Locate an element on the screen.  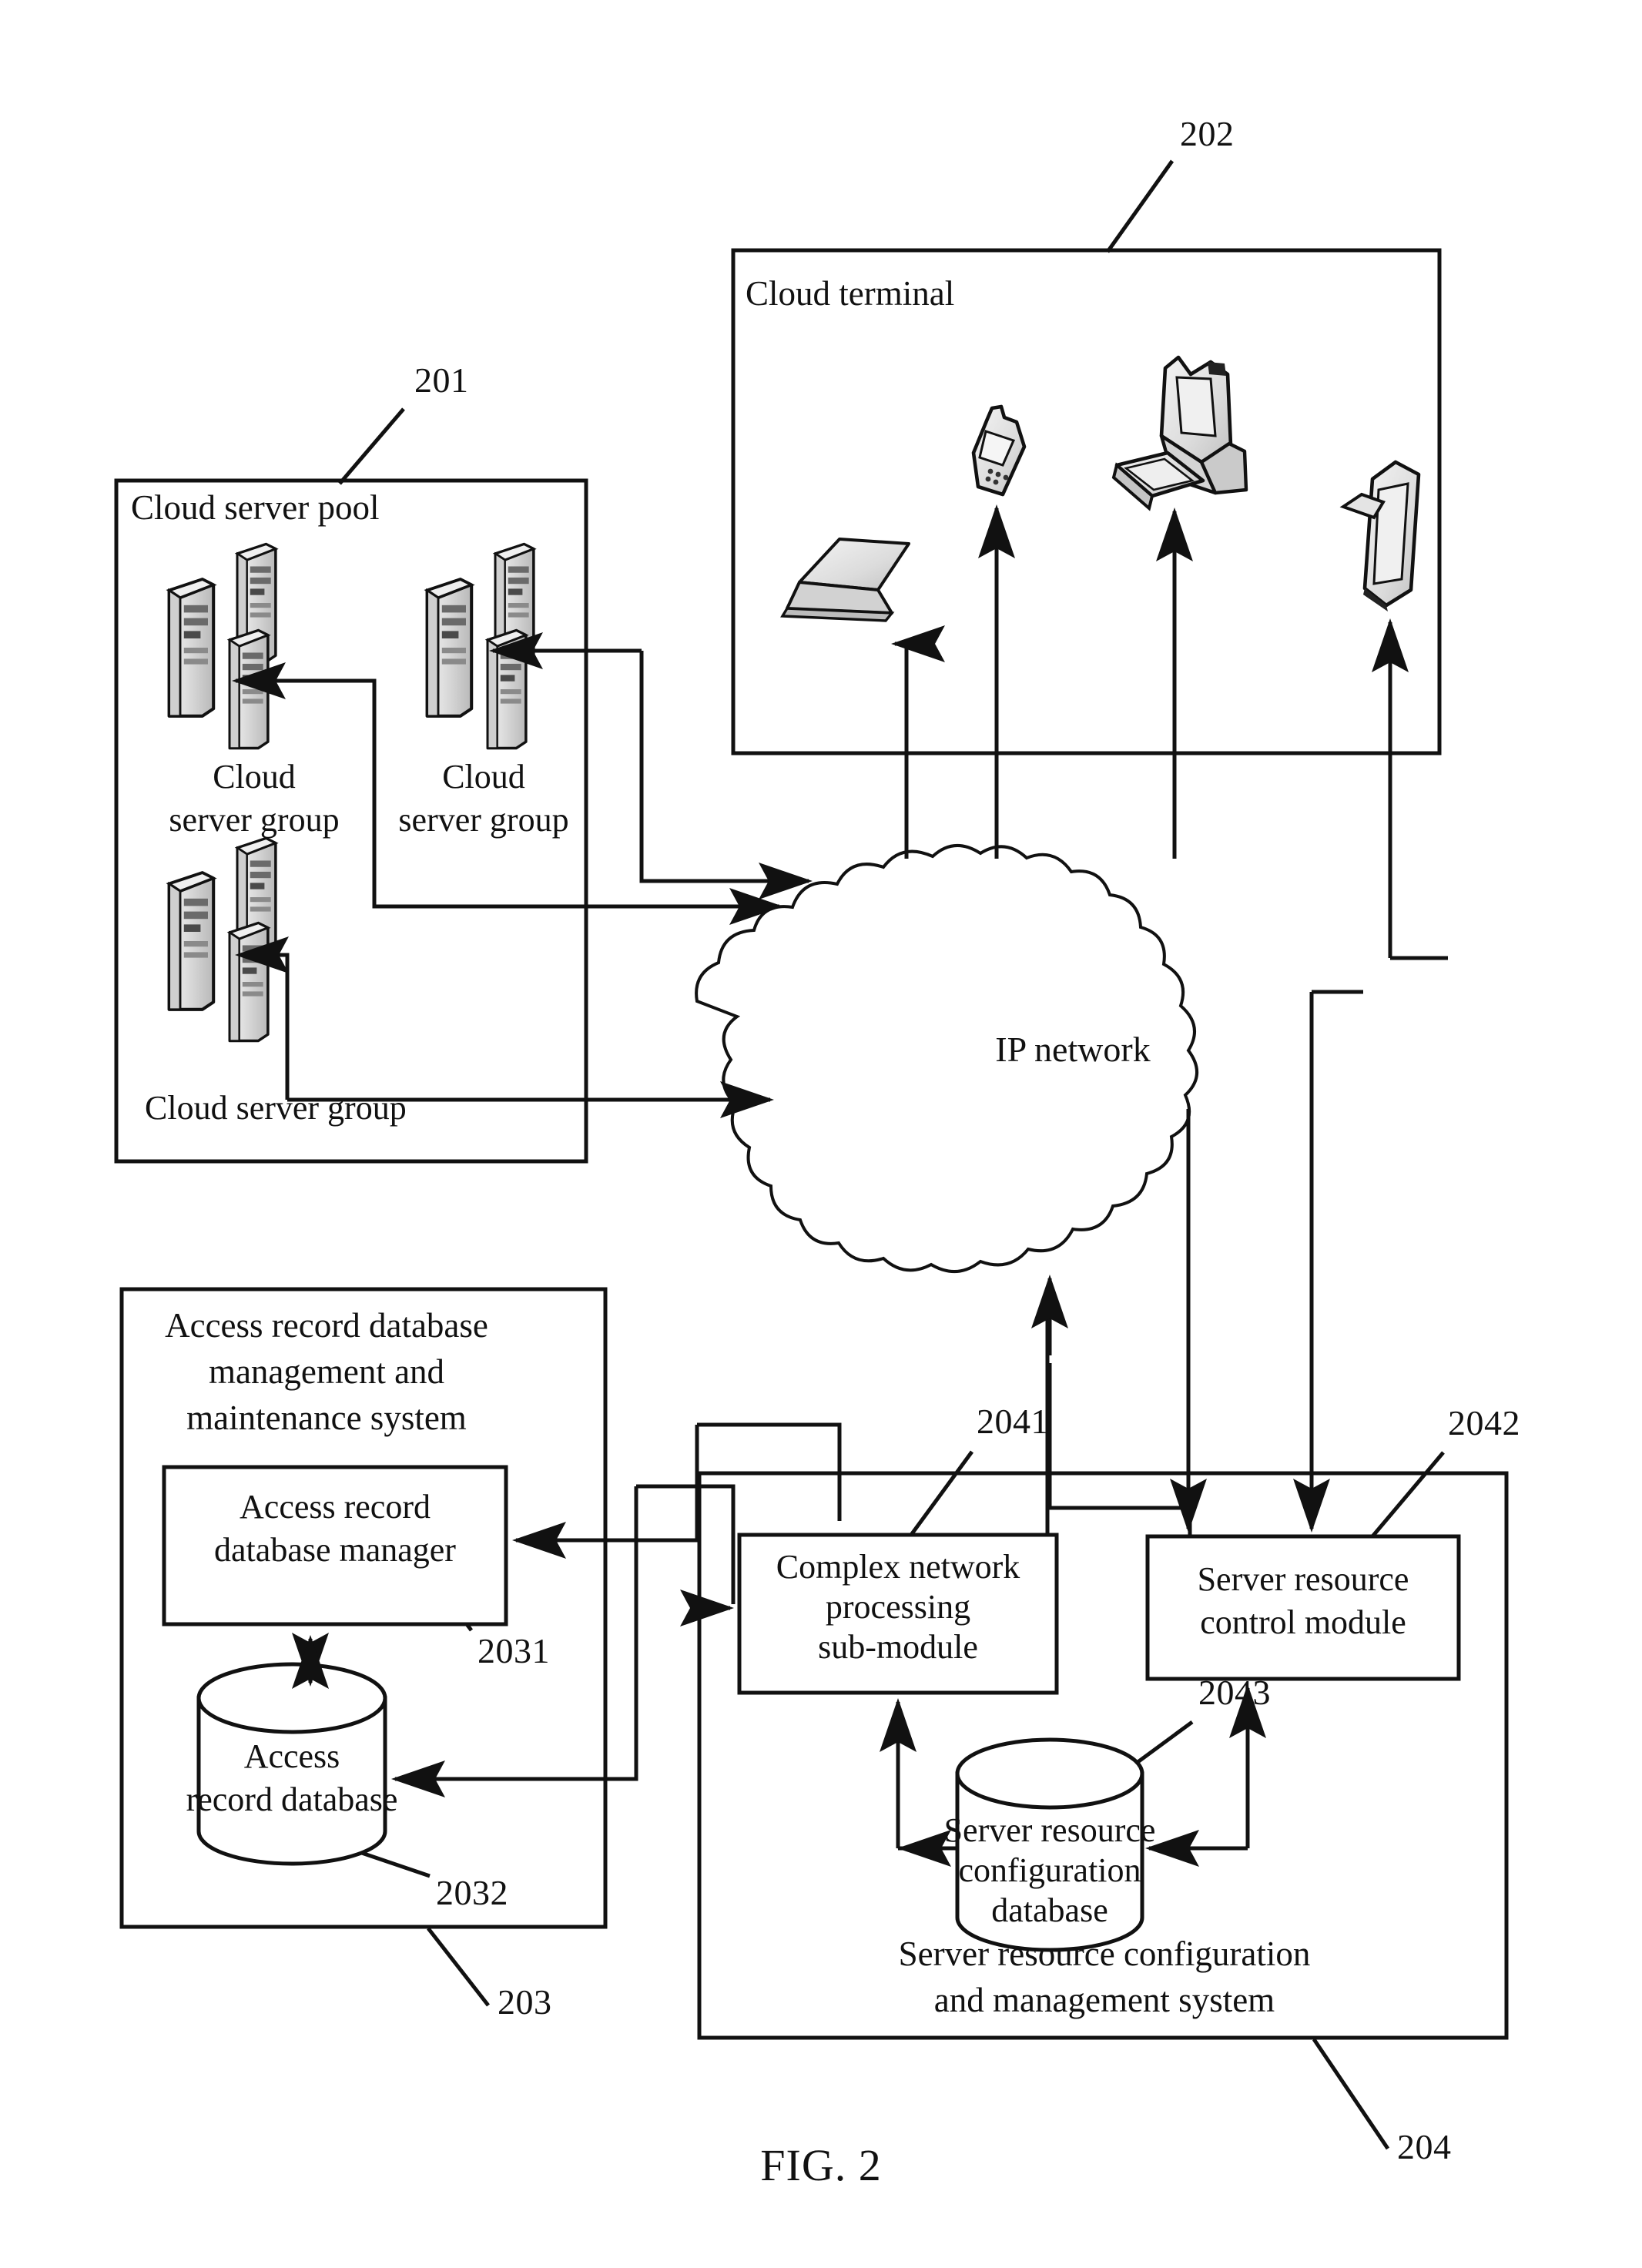
complex-network-processing-submodule-label-line3: sub-module is located at coordinates (898, 1647).